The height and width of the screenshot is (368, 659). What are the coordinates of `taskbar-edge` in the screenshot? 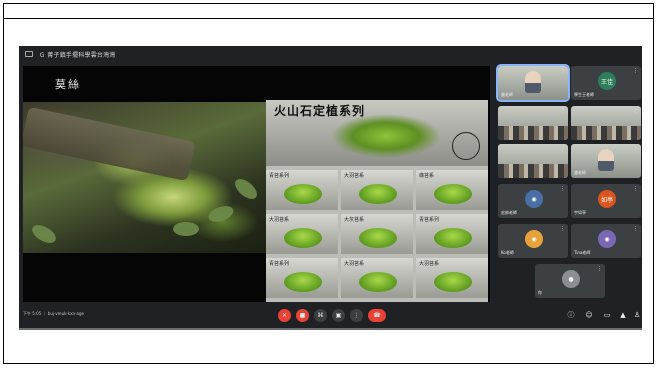 It's located at (330, 329).